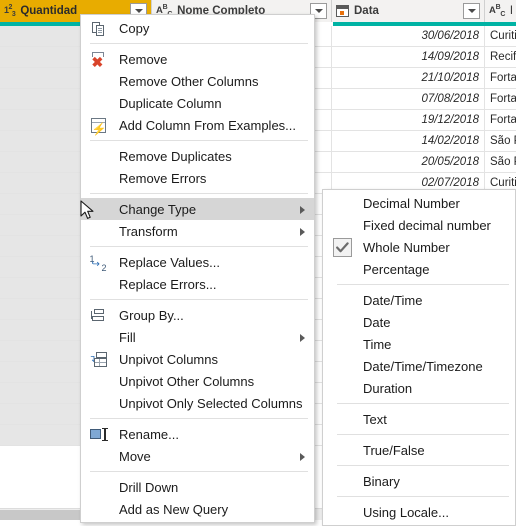 The height and width of the screenshot is (526, 516). What do you see at coordinates (419, 322) in the screenshot?
I see `submenu-item-date: Date` at bounding box center [419, 322].